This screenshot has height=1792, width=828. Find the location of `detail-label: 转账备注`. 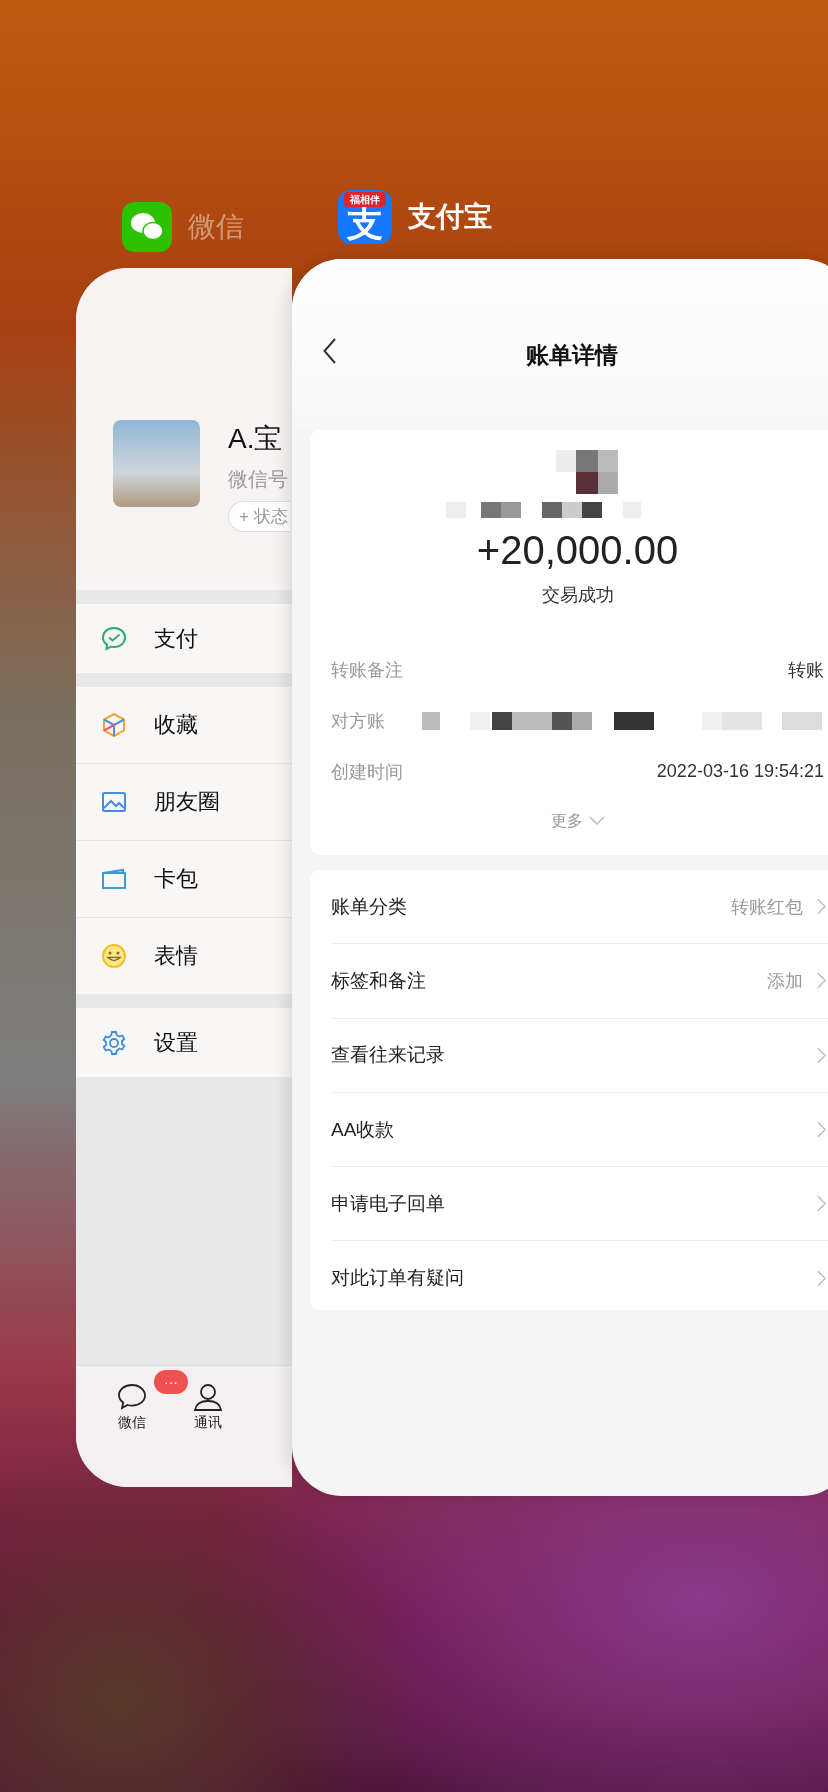

detail-label: 转账备注 is located at coordinates (367, 670).